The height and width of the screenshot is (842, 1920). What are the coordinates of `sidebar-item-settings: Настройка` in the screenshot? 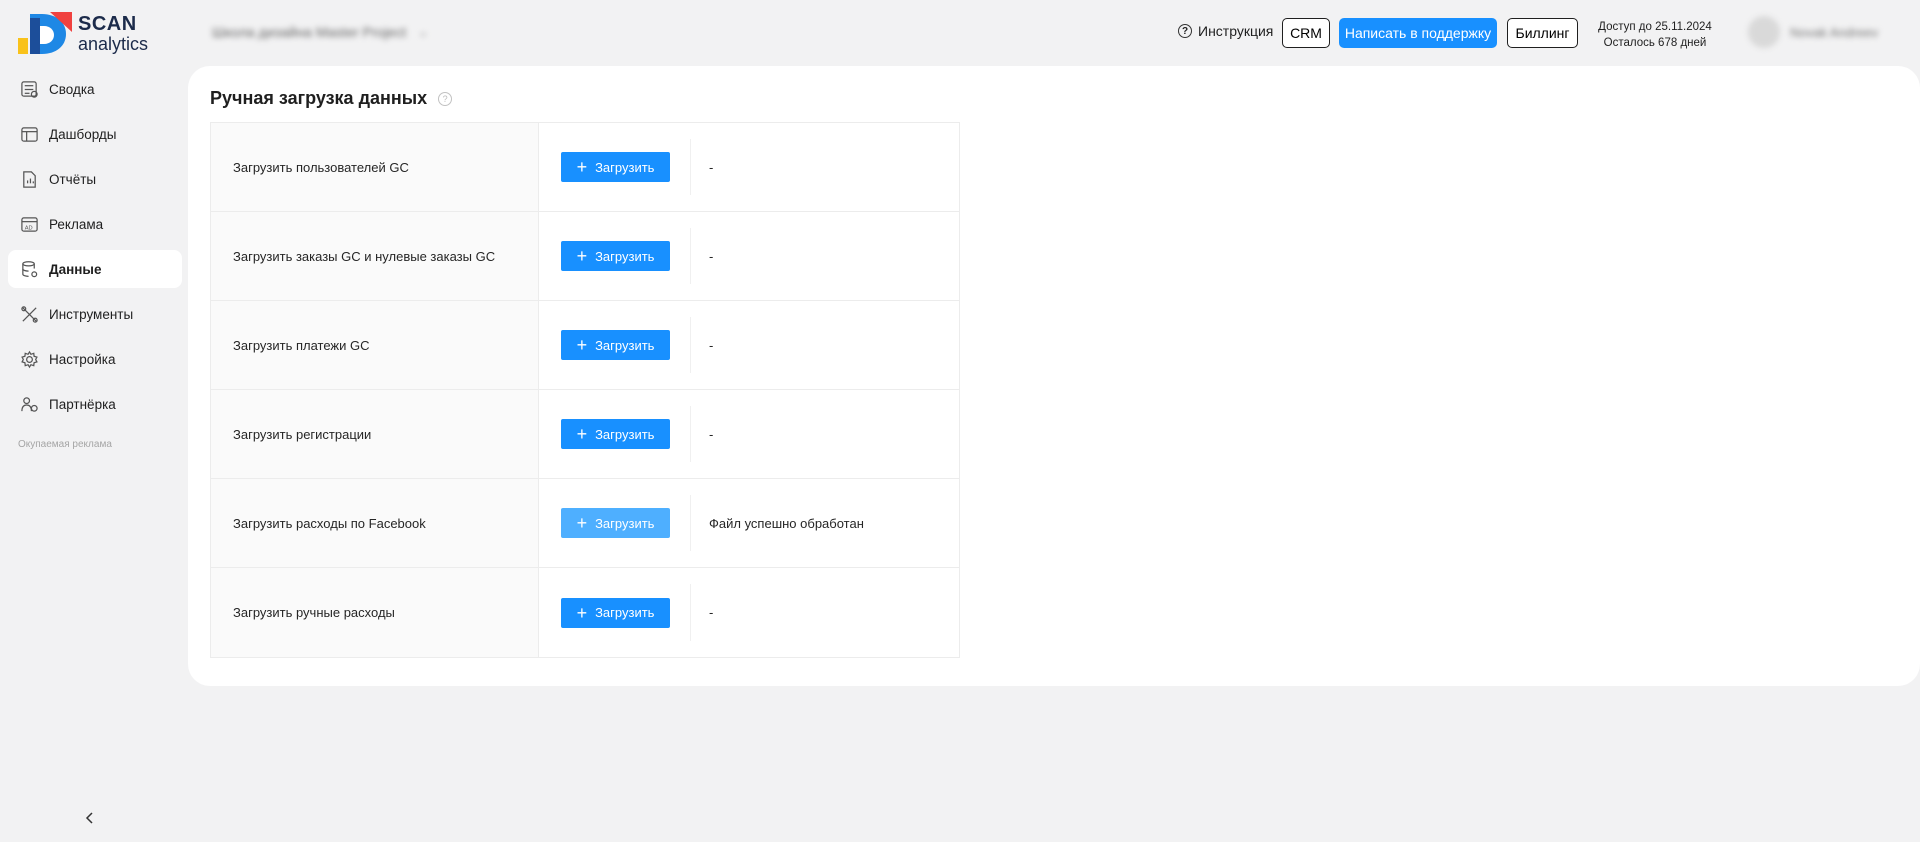 It's located at (95, 359).